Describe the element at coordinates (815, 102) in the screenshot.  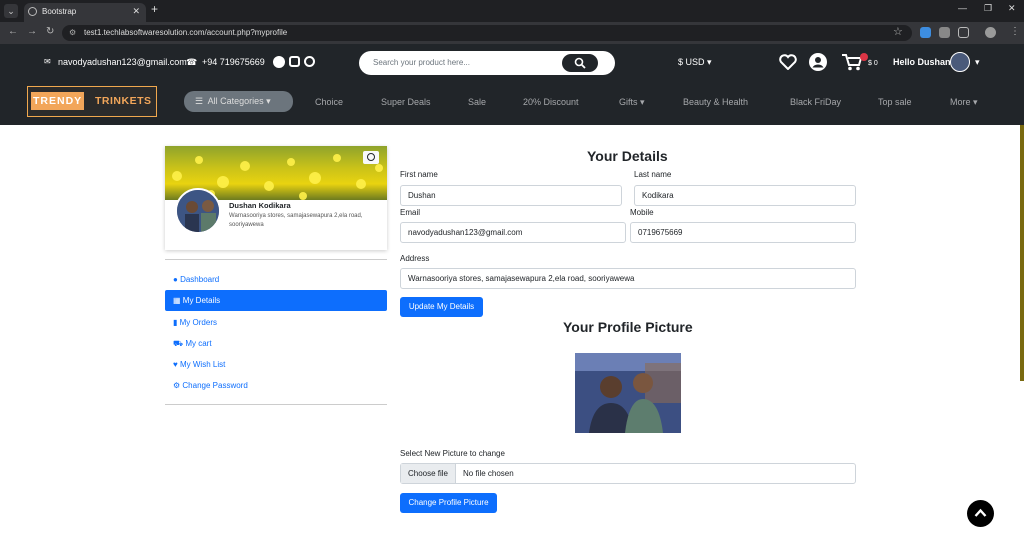
I see `nav-link-black-friday: Black FriDay` at that location.